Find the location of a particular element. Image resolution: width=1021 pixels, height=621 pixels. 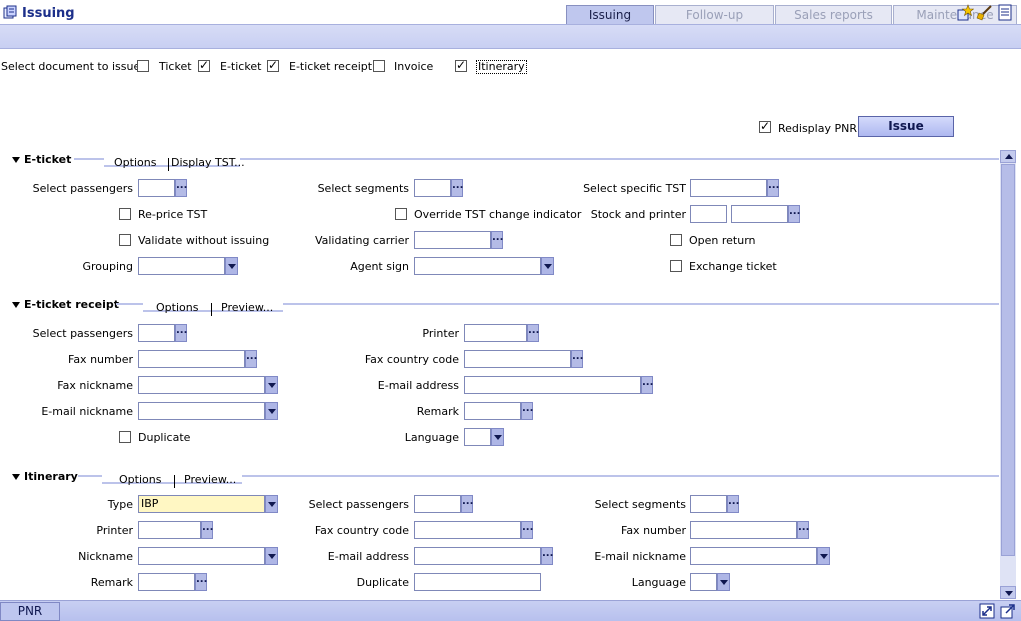

arrow-up-icon is located at coordinates (1009, 156).